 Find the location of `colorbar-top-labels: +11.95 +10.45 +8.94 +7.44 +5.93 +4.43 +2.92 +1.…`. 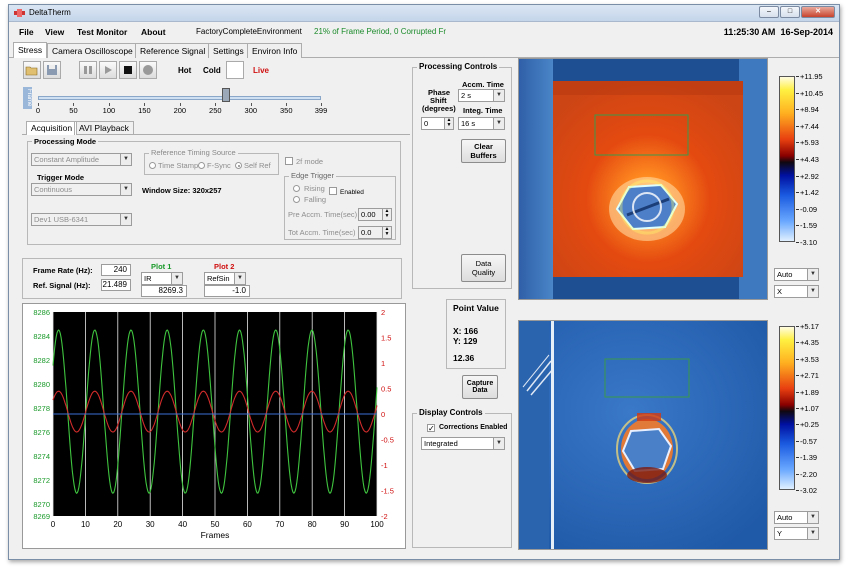

colorbar-top-labels: +11.95 +10.45 +8.94 +7.44 +5.93 +4.43 +2.92 +1.… is located at coordinates (818, 159).